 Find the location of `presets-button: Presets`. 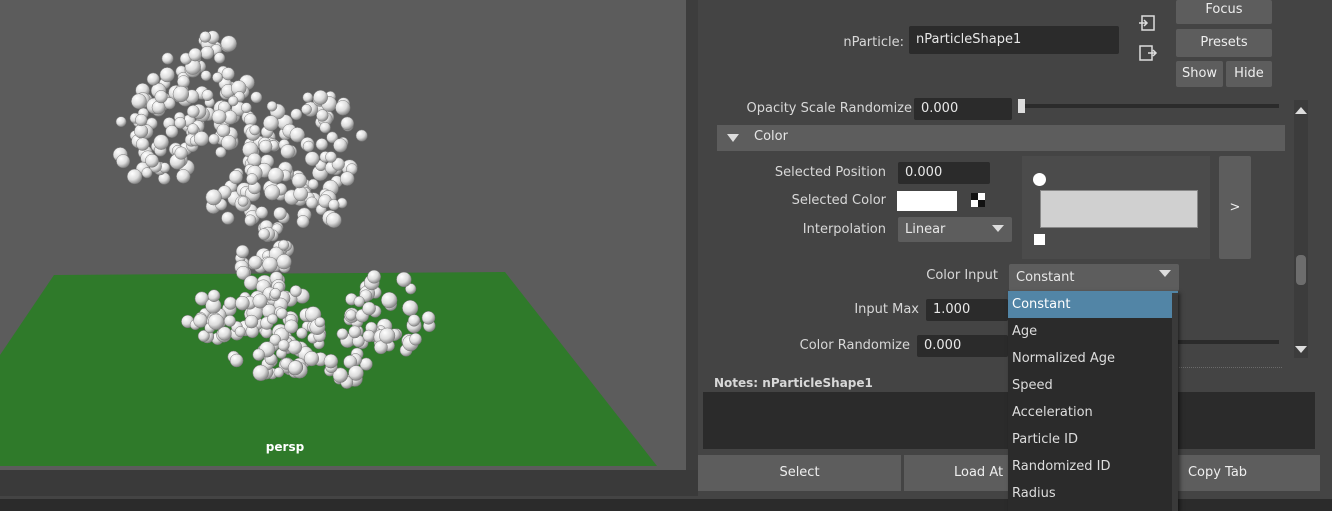

presets-button: Presets is located at coordinates (1224, 43).